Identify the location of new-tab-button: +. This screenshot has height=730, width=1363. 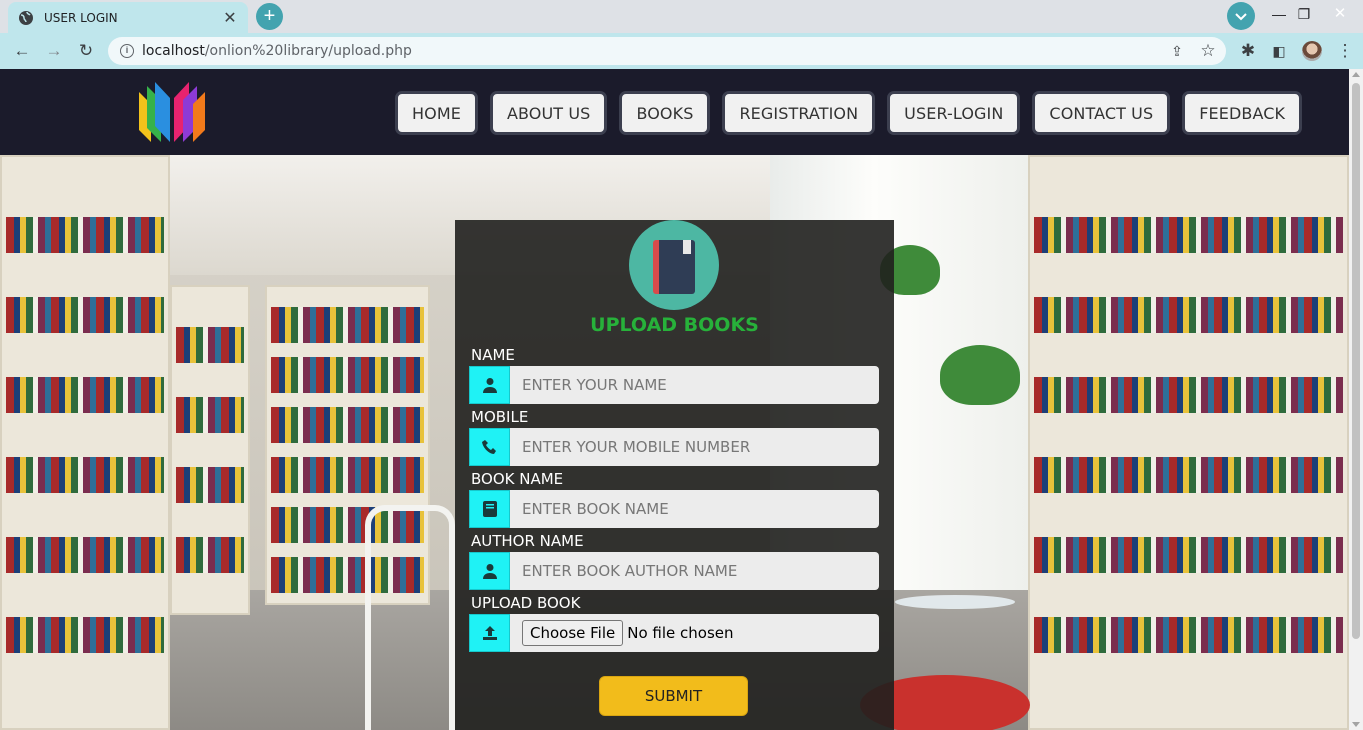
(269, 16).